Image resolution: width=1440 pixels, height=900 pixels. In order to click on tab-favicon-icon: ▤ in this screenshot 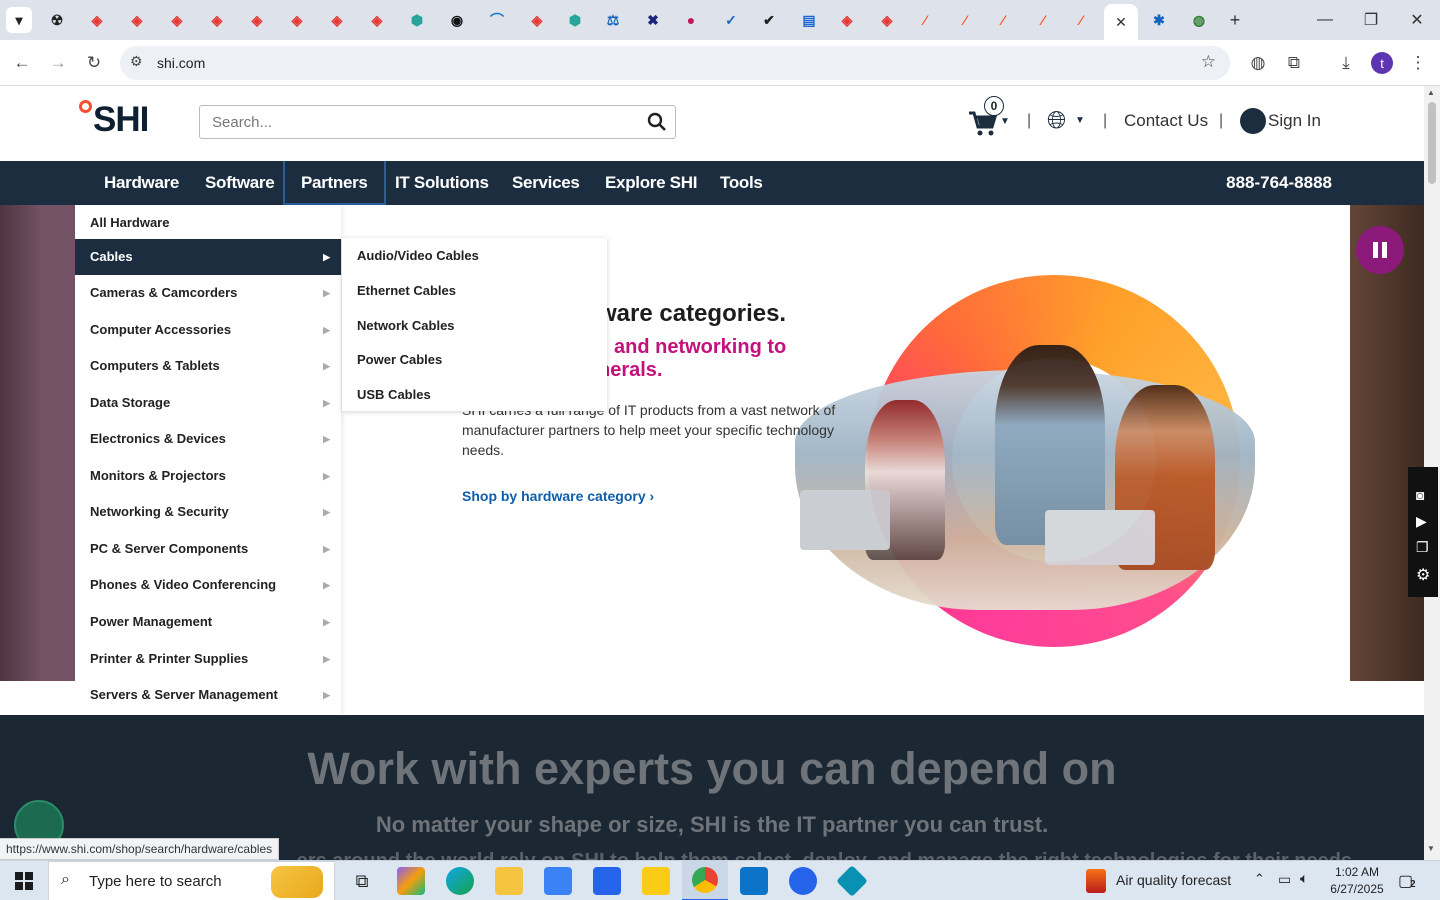, I will do `click(809, 20)`.